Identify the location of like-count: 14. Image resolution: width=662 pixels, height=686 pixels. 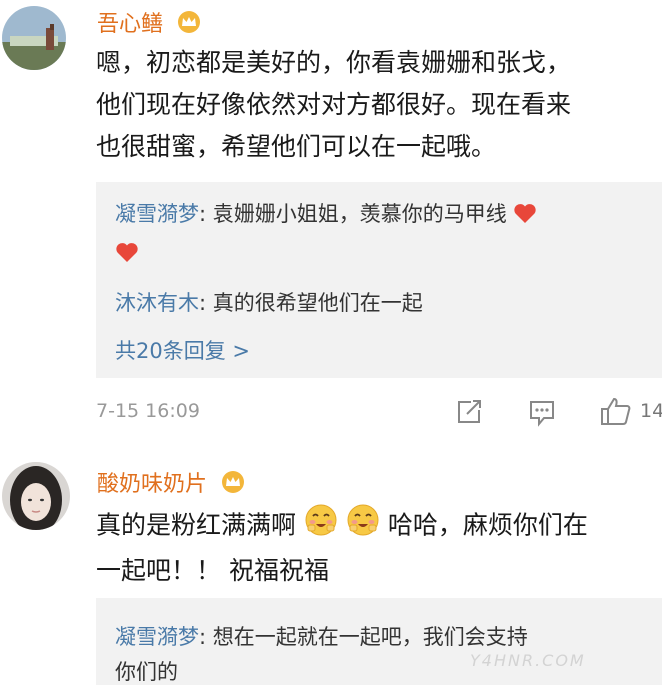
(651, 411).